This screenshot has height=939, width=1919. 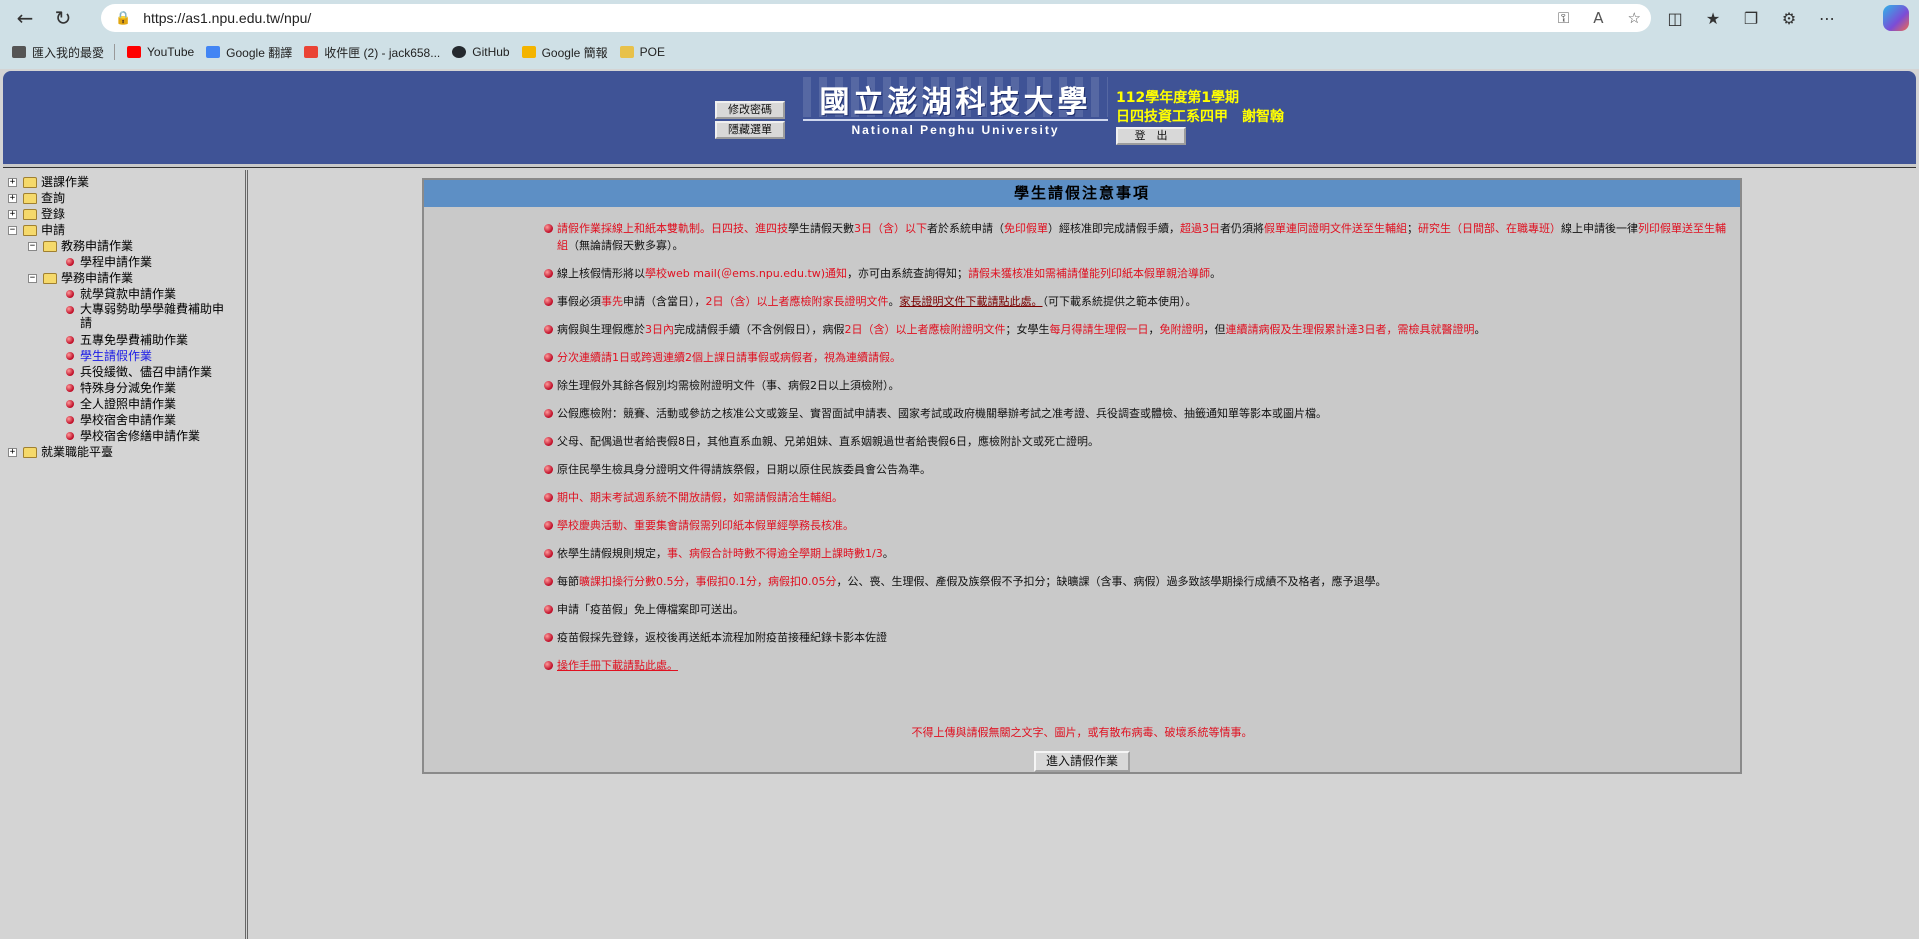 I want to click on key-icon: ⚿, so click(x=1563, y=18).